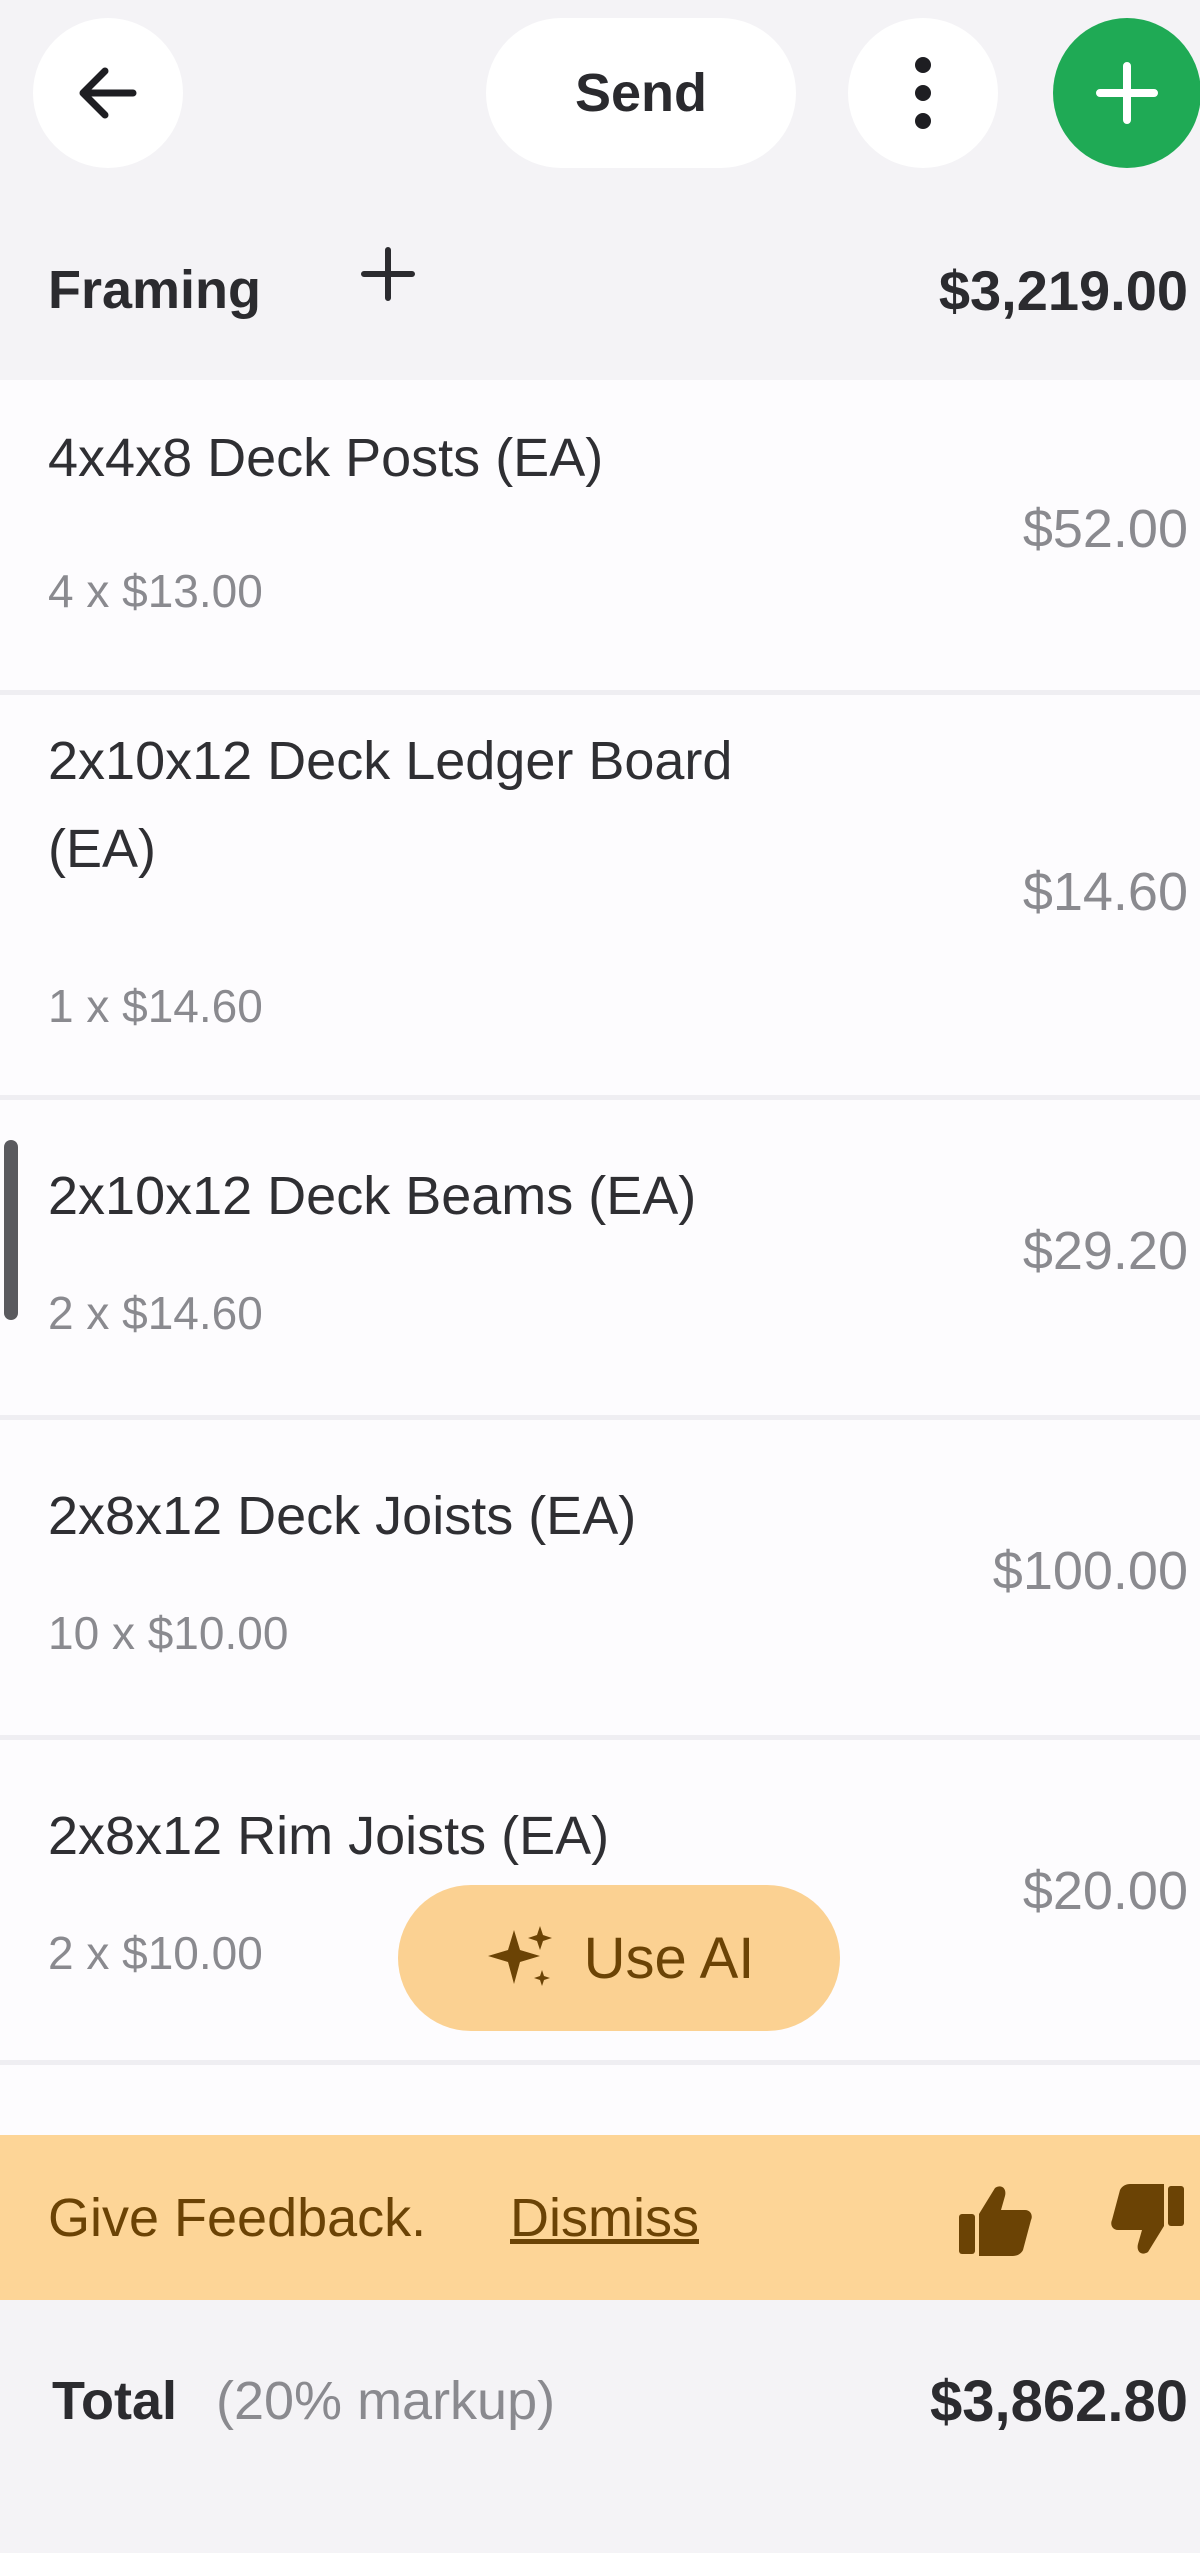  I want to click on top-bar: Send, so click(600, 95).